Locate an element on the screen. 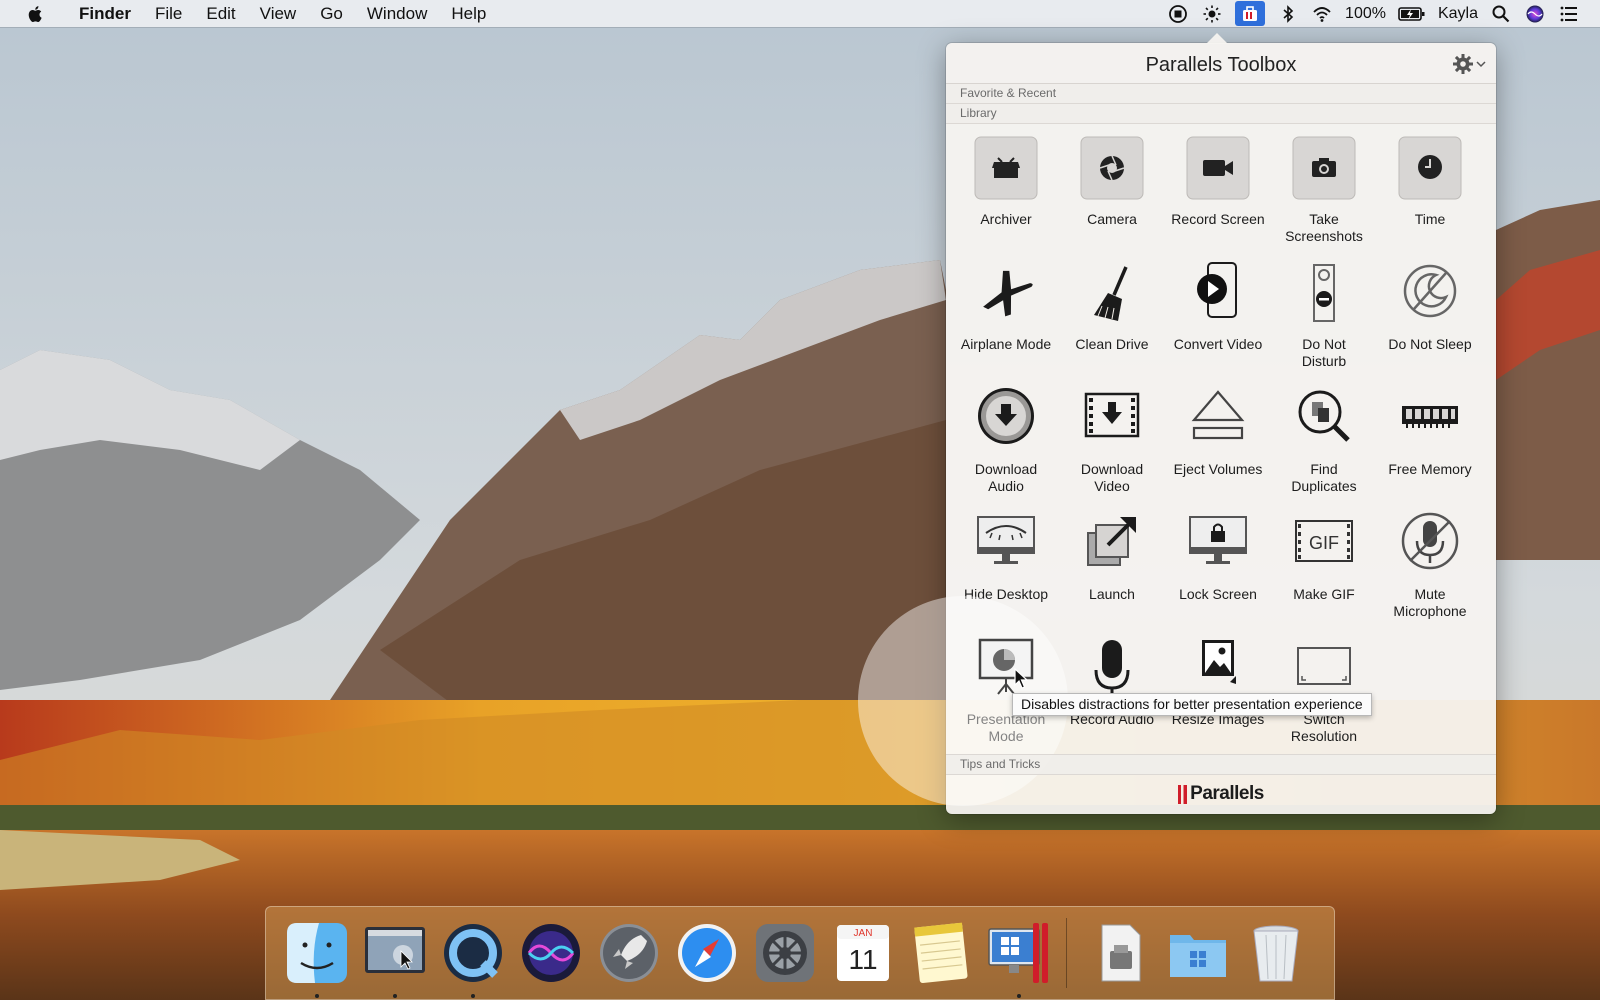  dock-document is located at coordinates (1120, 953).